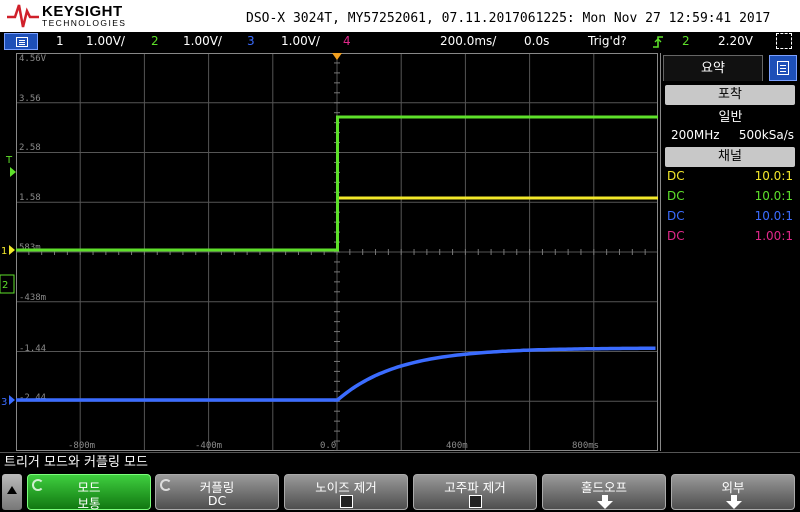 The image size is (800, 512). I want to click on acquisition-mode: 일반, so click(730, 117).